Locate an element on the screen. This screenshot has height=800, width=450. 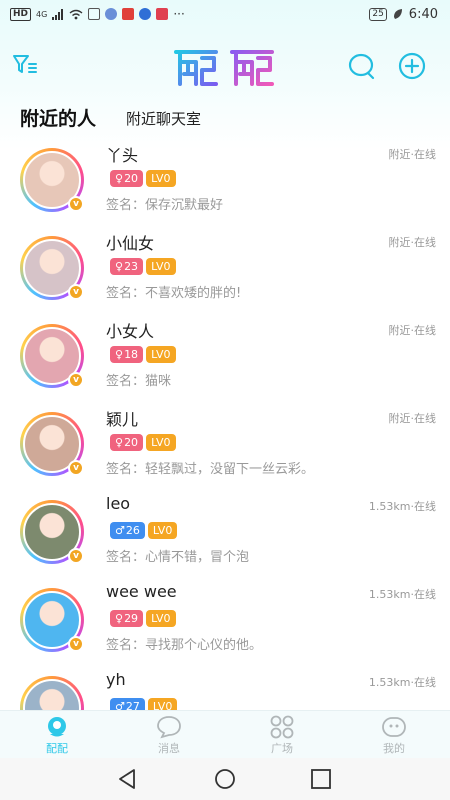
list-item: v leo 1.53km·在线 ♂ 26 LV0 签名：心情不错，冒个泡 is located at coordinates (225, 534).